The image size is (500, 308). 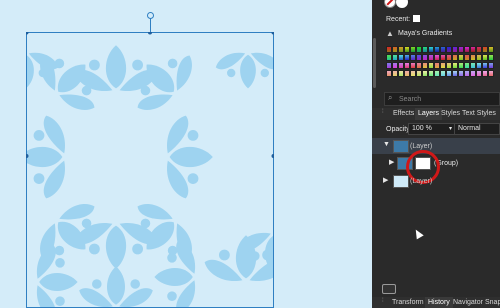 I want to click on tab-navigator: Navigator, so click(x=468, y=302).